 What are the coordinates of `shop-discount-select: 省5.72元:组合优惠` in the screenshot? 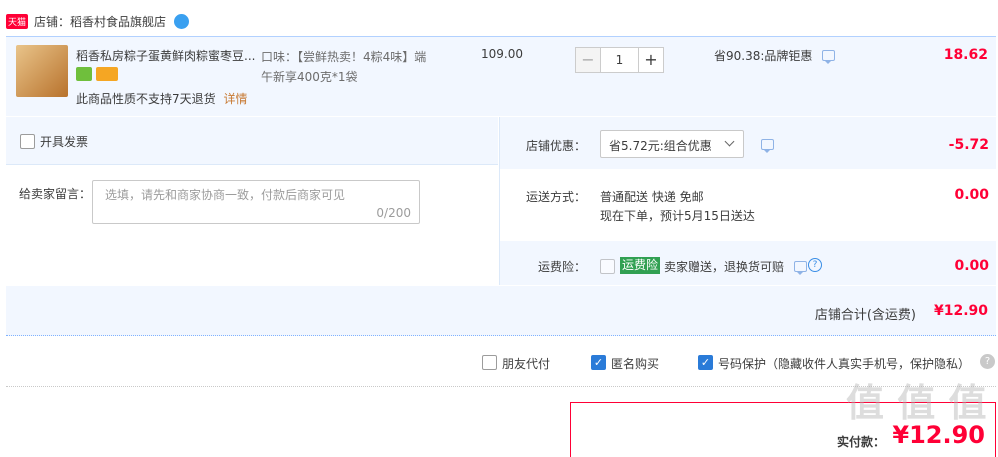 It's located at (672, 144).